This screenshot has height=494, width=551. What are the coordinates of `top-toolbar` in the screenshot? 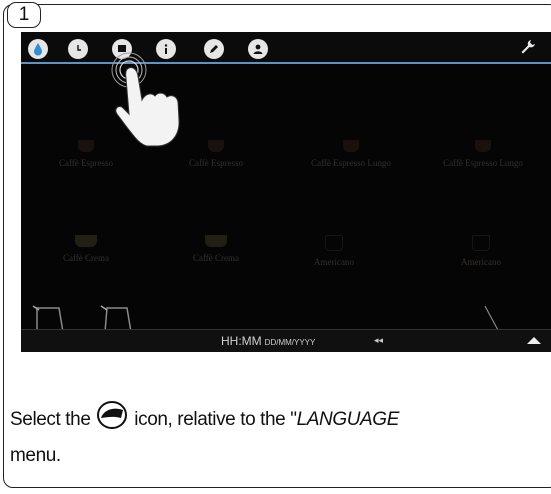 It's located at (286, 47).